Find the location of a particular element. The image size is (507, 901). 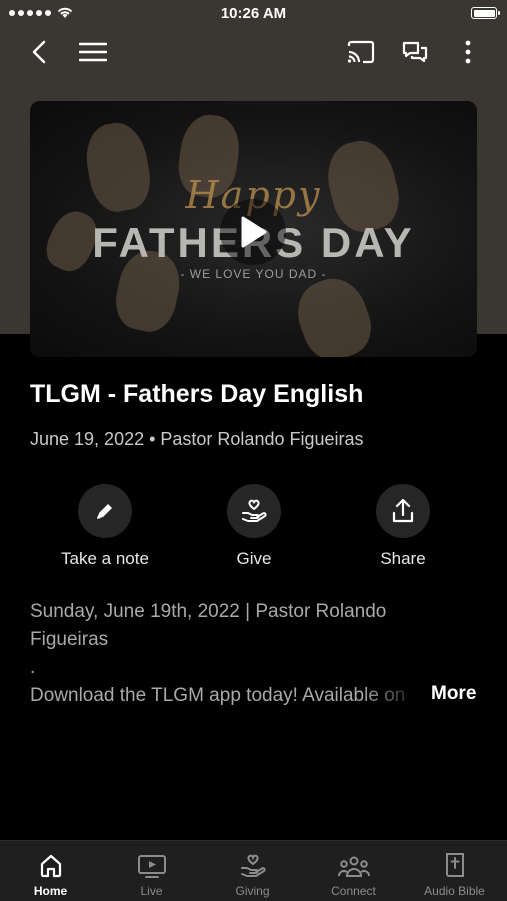

more-button is located at coordinates (468, 52).